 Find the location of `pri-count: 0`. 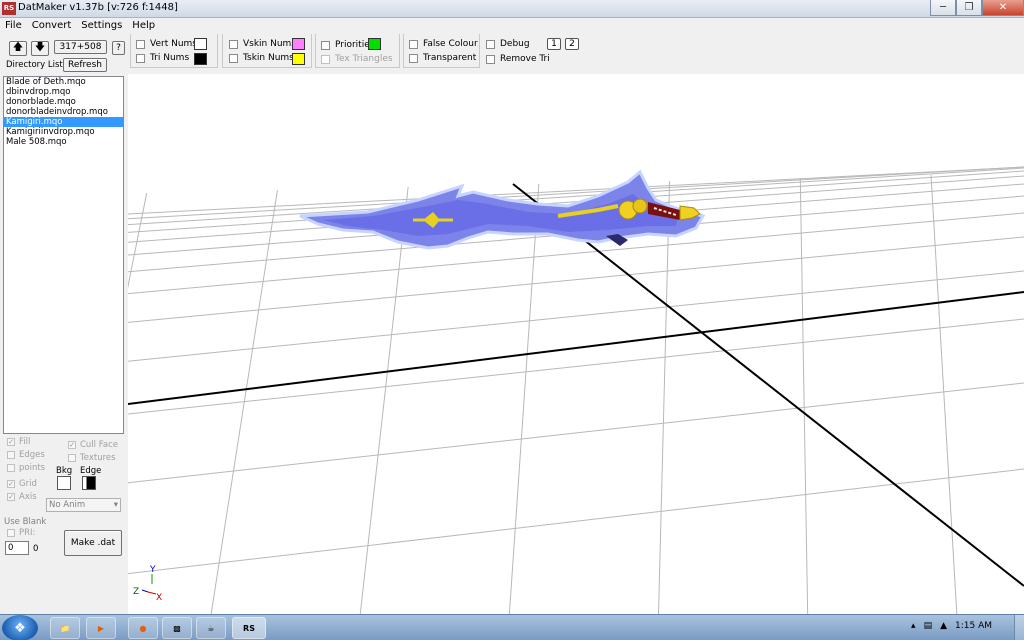

pri-count: 0 is located at coordinates (36, 549).